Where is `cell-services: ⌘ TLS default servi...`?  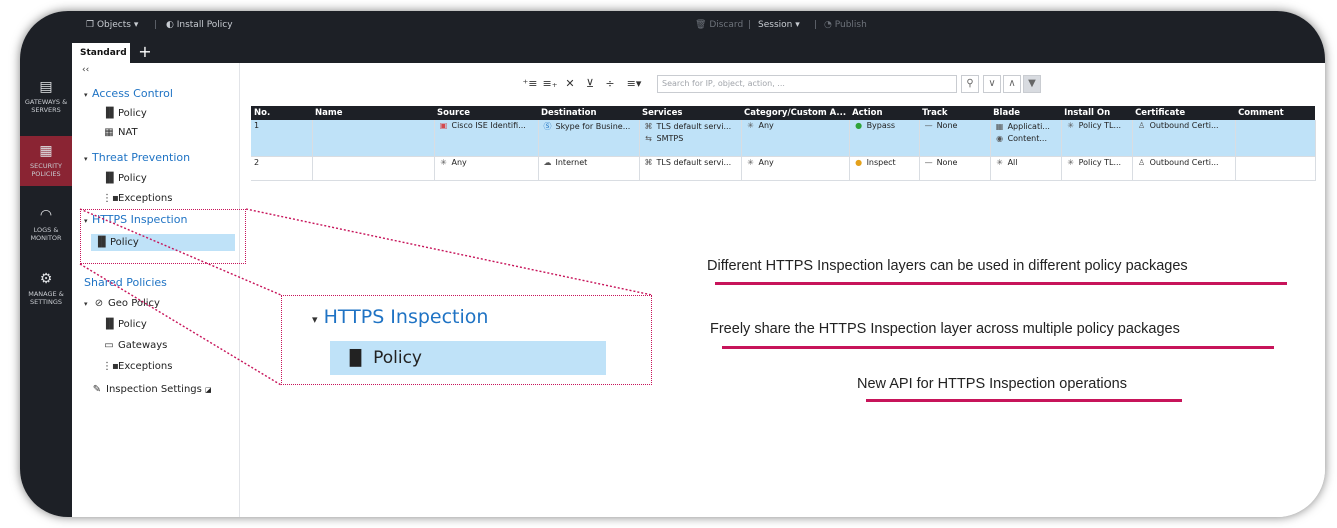 cell-services: ⌘ TLS default servi... is located at coordinates (690, 168).